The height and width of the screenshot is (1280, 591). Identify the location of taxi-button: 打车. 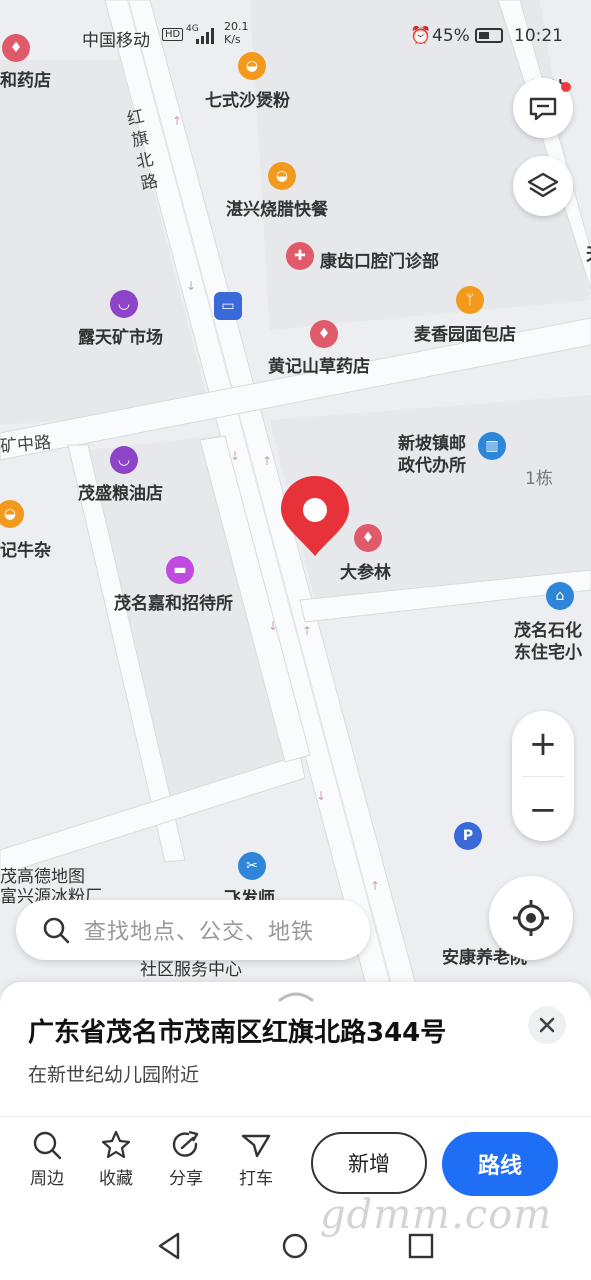
(256, 1159).